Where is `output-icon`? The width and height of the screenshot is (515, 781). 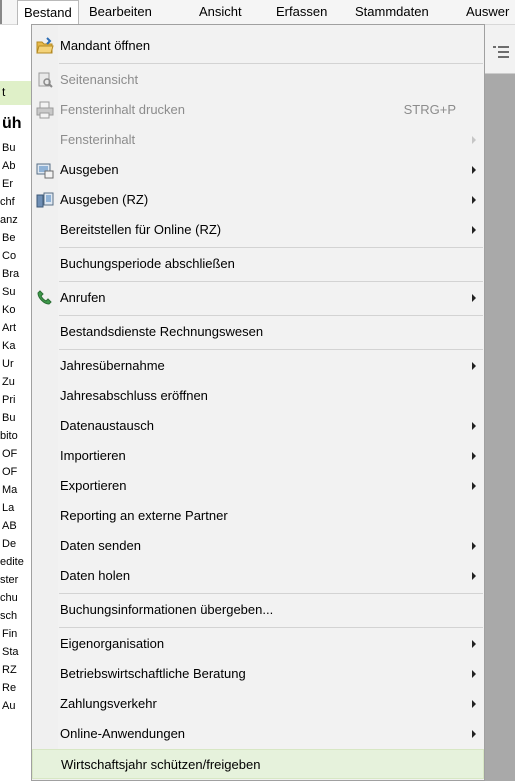 output-icon is located at coordinates (45, 171).